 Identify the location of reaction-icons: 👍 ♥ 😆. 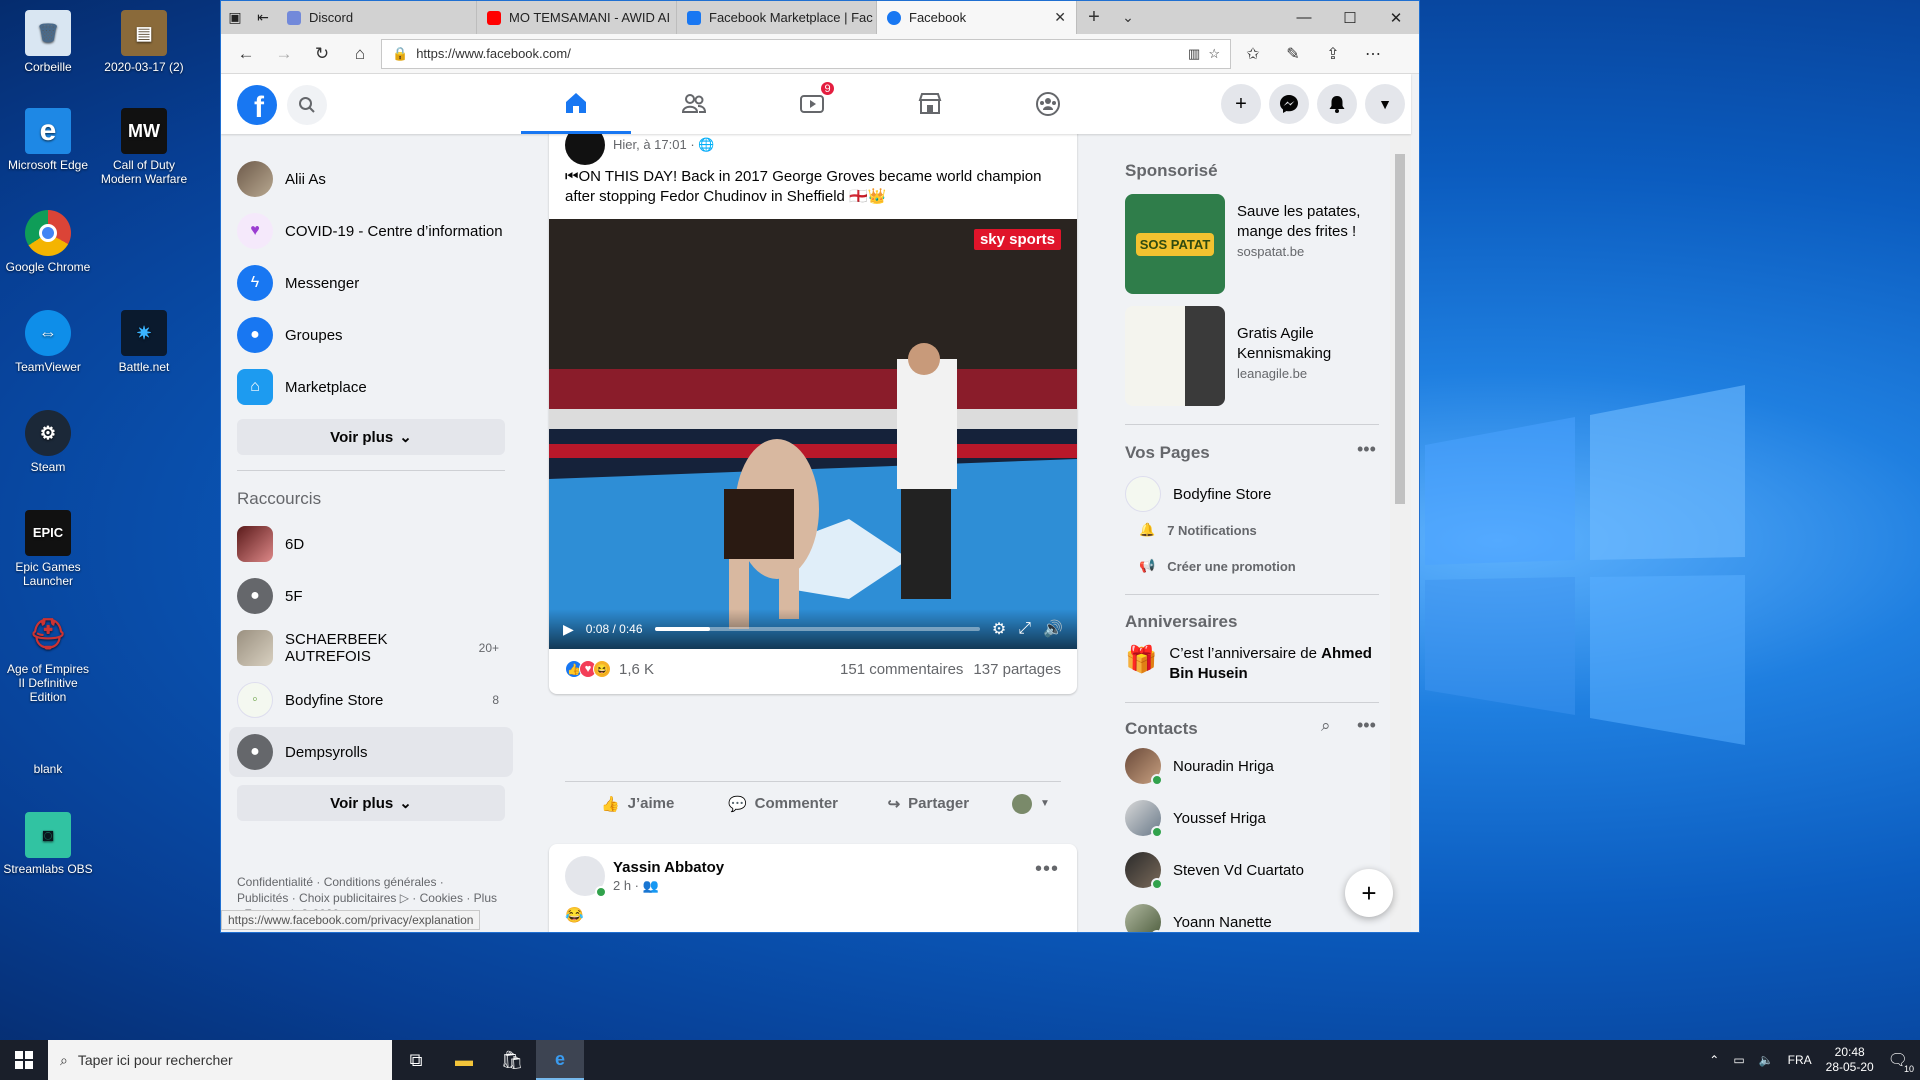
(588, 669).